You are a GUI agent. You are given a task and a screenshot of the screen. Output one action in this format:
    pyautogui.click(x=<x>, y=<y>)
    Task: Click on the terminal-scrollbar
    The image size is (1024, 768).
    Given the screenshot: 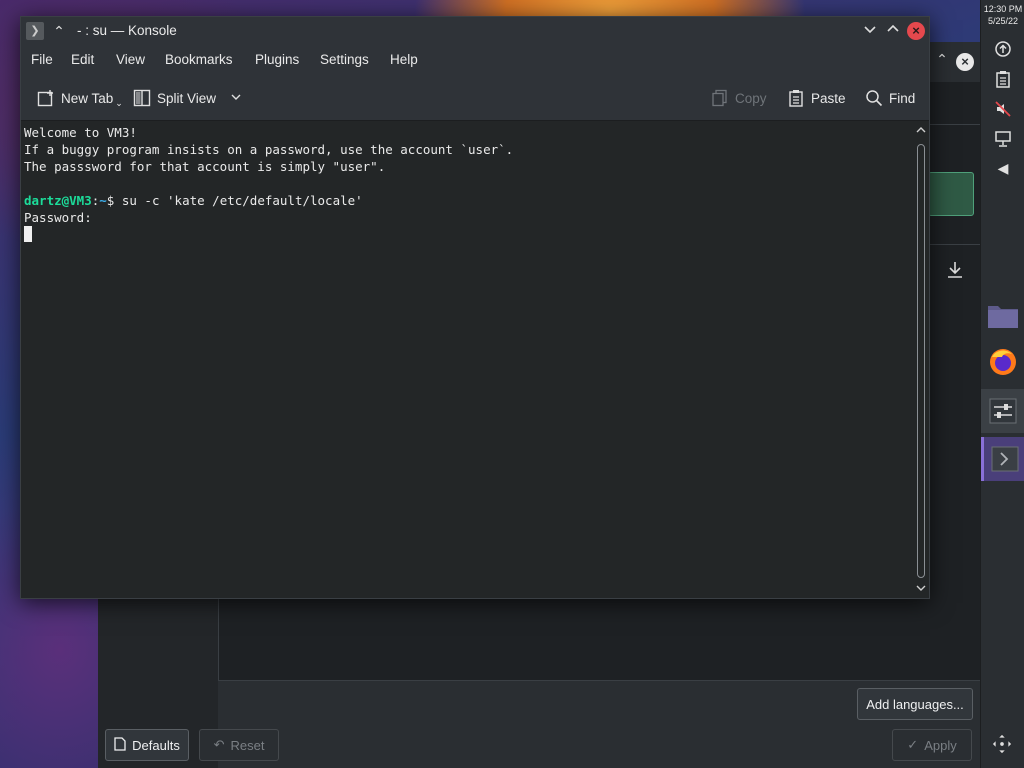 What is the action you would take?
    pyautogui.click(x=921, y=360)
    